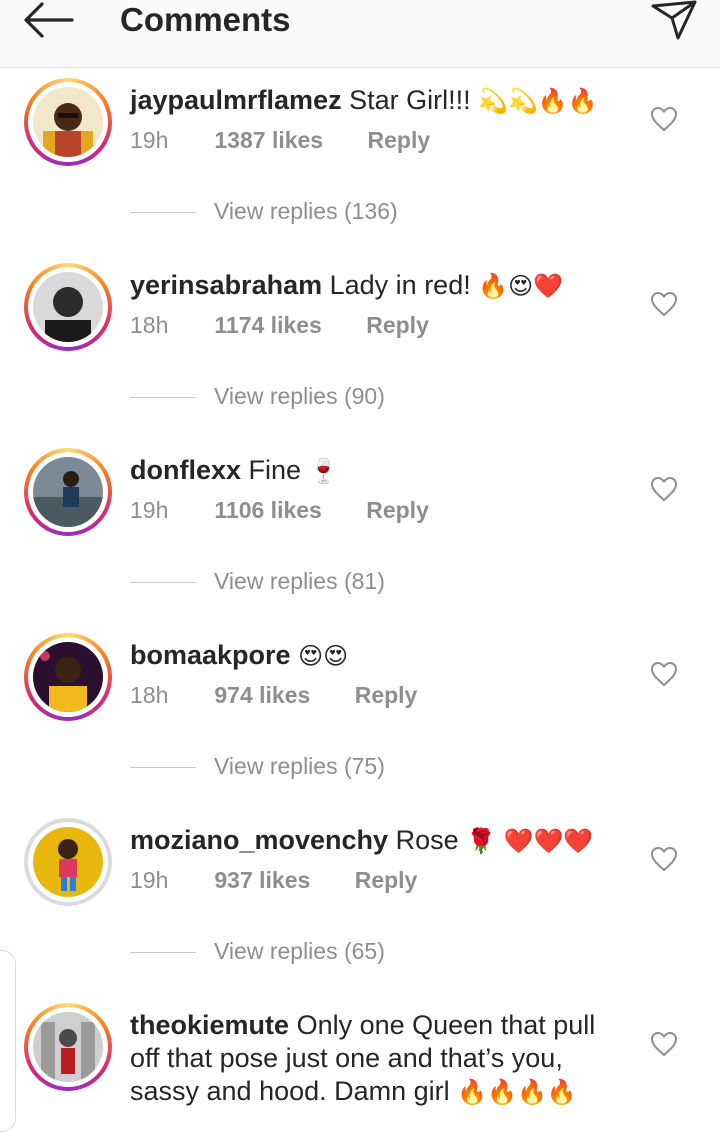 The image size is (720, 1132). I want to click on comment-likes: 1174 likes, so click(267, 325).